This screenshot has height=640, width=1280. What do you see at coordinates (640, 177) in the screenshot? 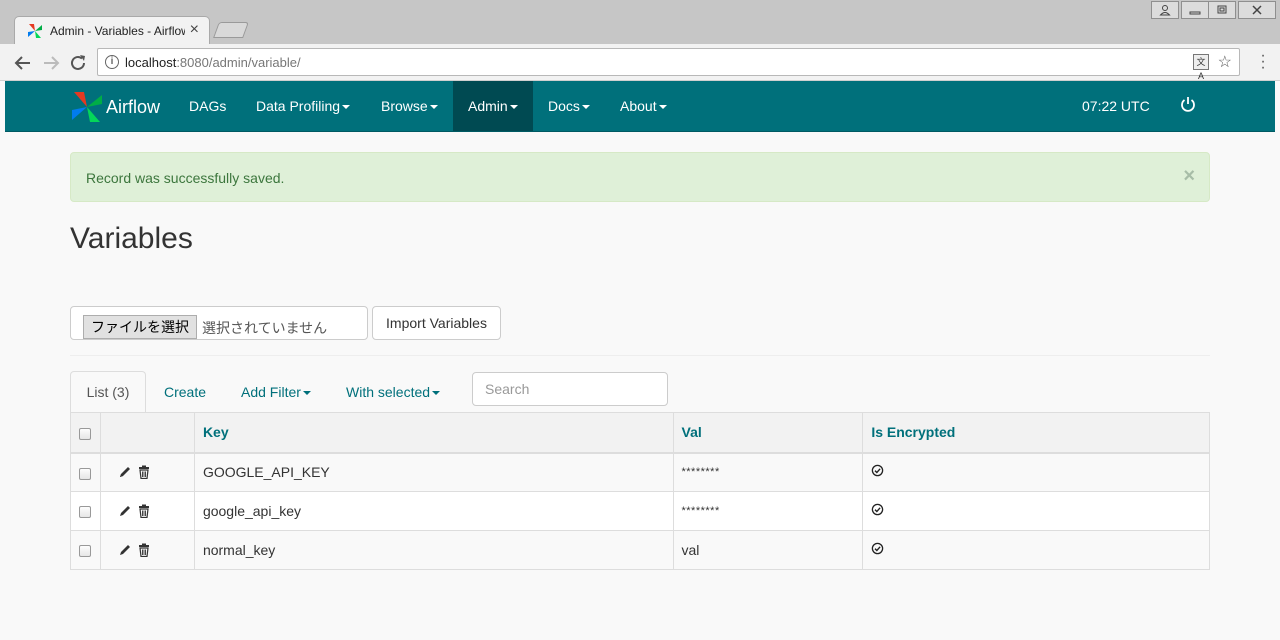
I see `success-alert: Record was successfully saved. ×` at bounding box center [640, 177].